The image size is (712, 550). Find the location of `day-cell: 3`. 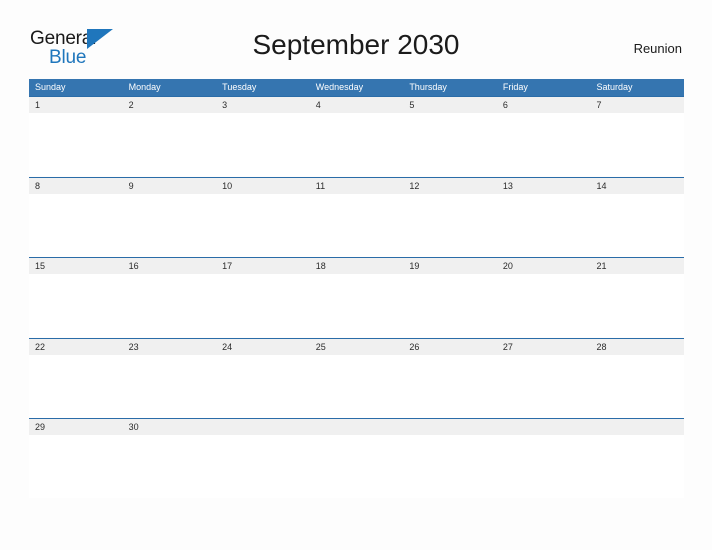

day-cell: 3 is located at coordinates (263, 105).